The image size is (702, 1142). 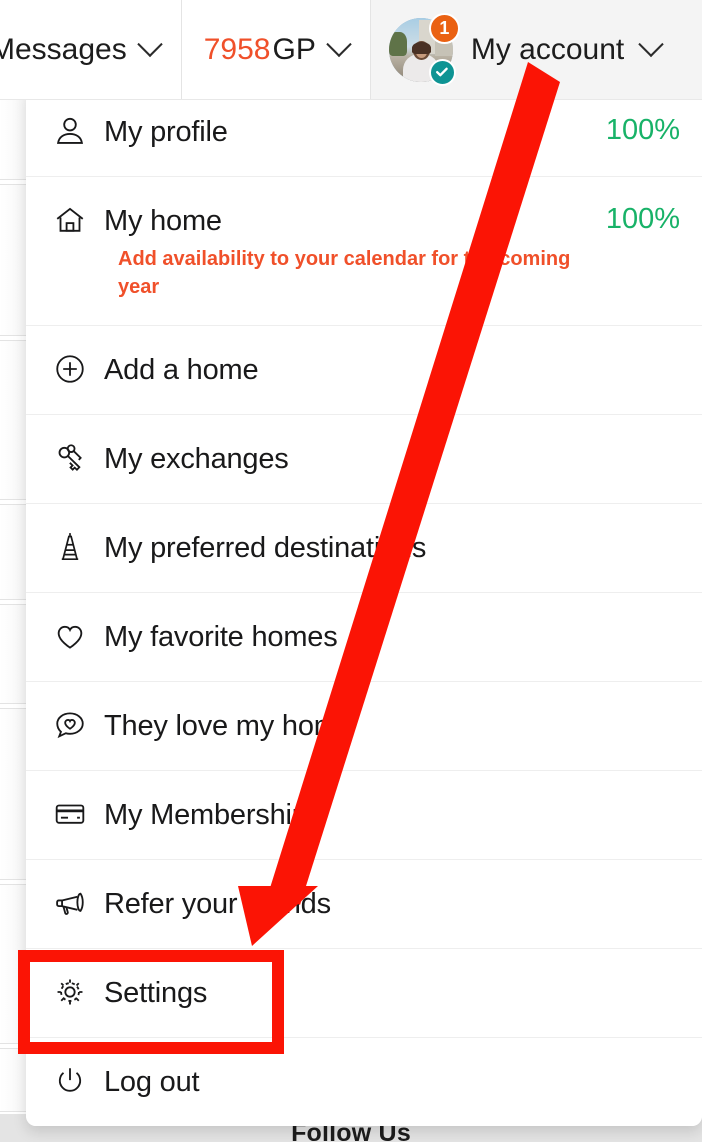 I want to click on menu-item-add-a-home: Add a home, so click(x=364, y=370).